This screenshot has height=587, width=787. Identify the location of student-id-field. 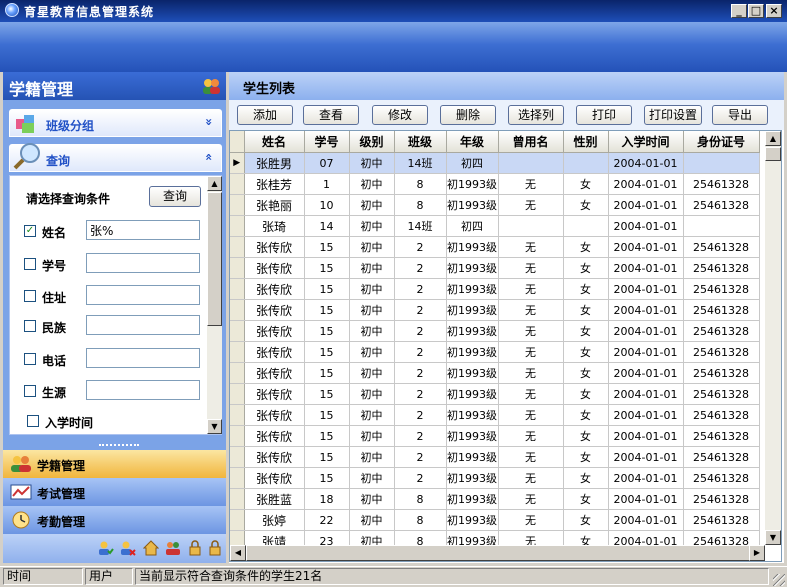
(143, 263).